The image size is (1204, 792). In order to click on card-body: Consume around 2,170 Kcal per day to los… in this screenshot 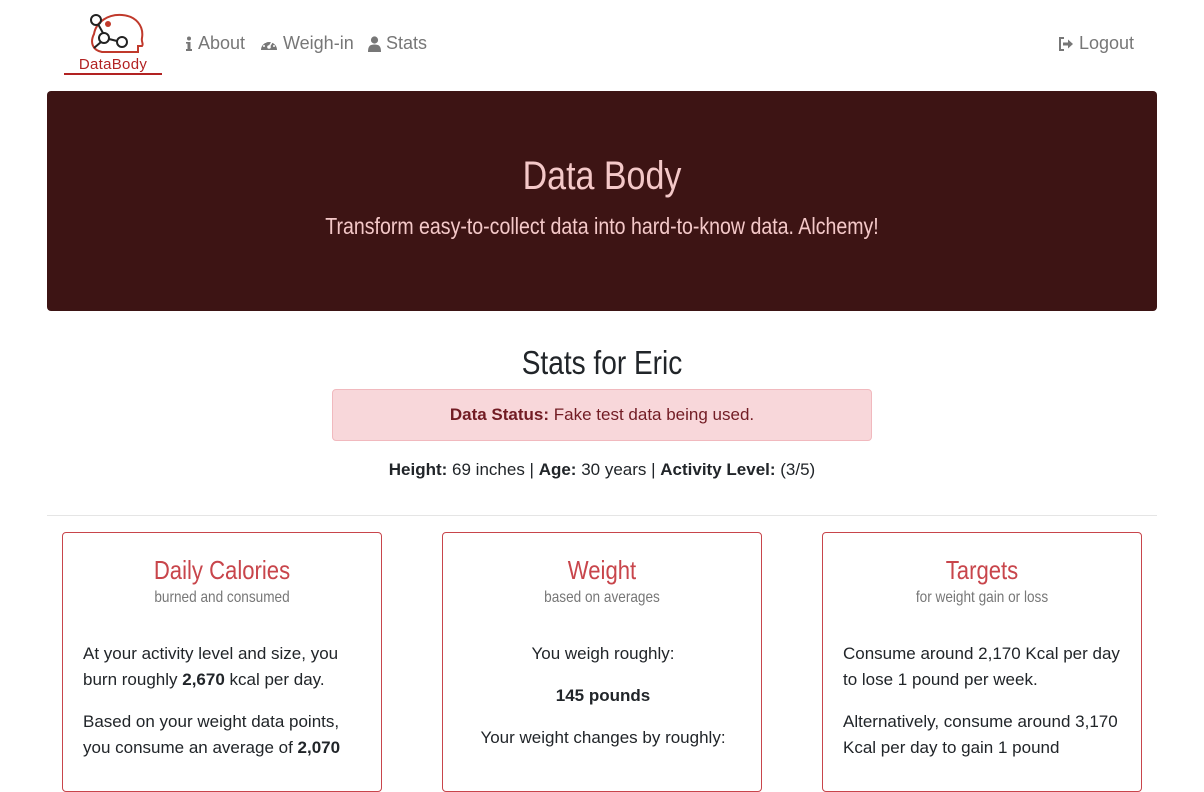, I will do `click(983, 709)`.